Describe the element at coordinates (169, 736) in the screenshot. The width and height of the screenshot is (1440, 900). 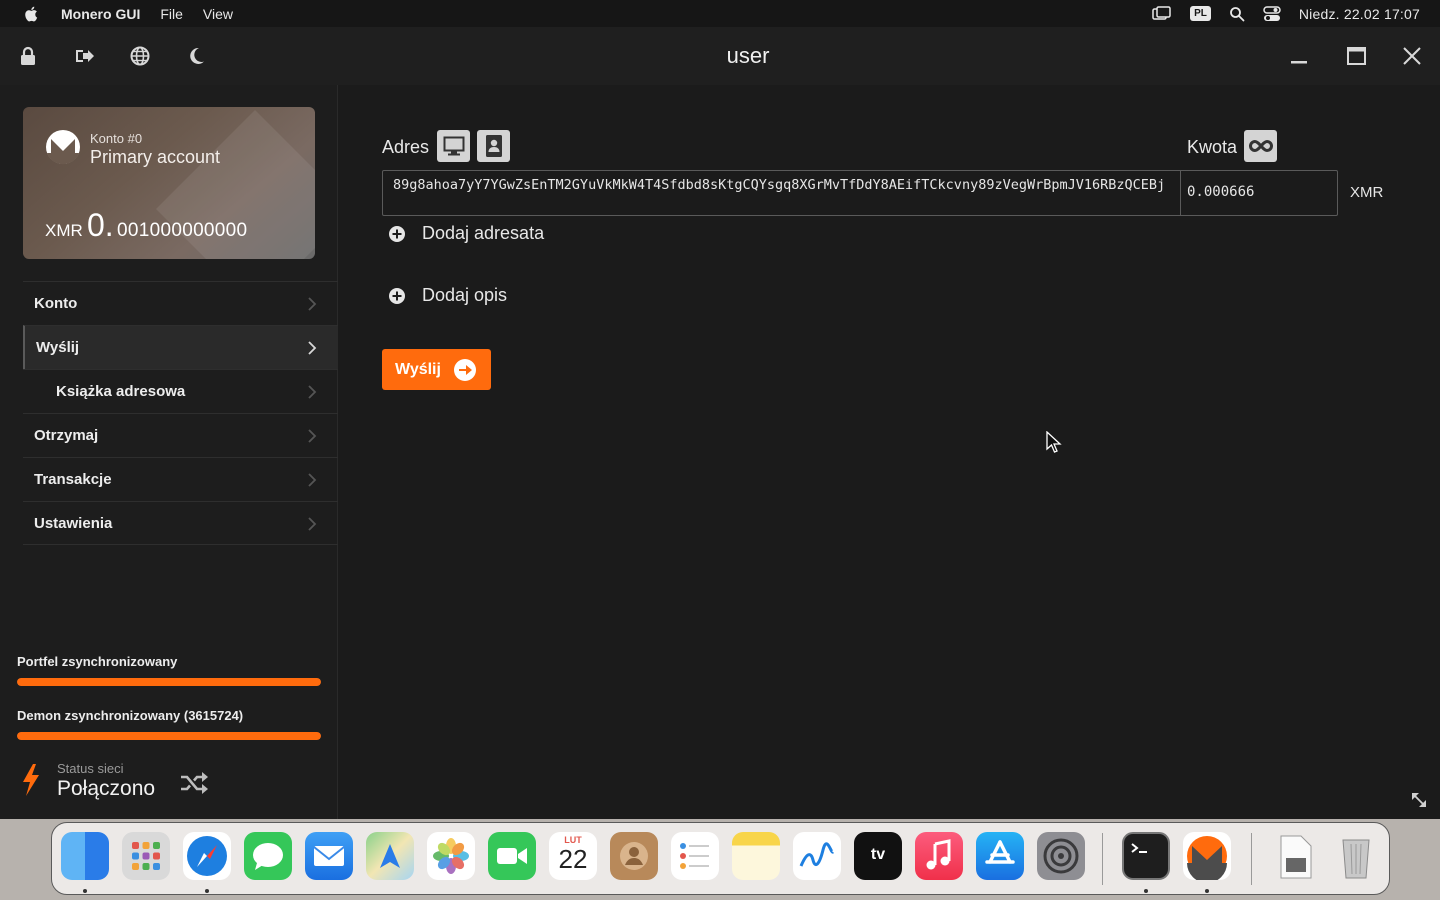
I see `daemon-sync-progress-fill` at that location.